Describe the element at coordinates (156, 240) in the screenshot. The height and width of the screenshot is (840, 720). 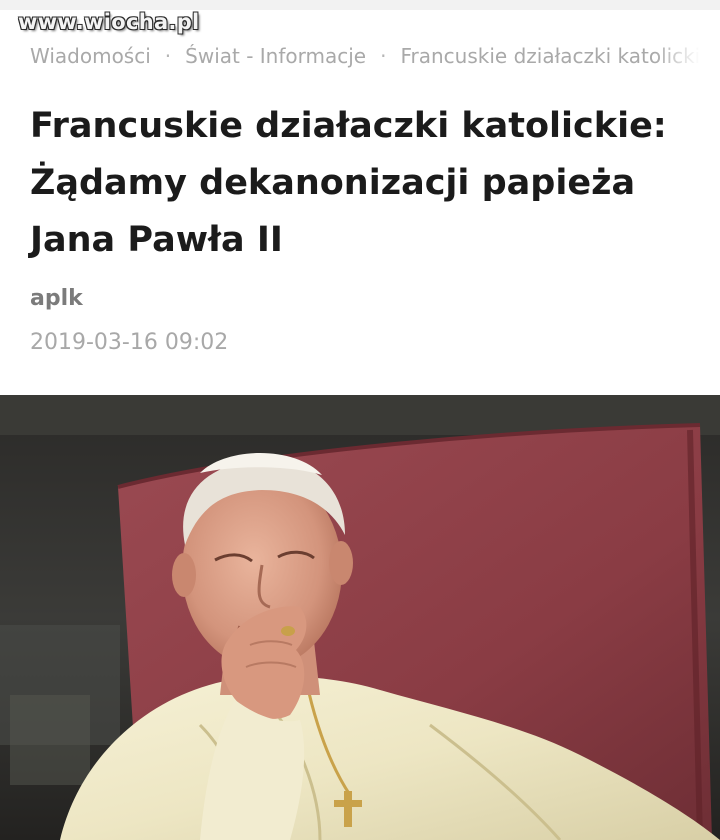
I see `article-title-line: Jana Pawła II` at that location.